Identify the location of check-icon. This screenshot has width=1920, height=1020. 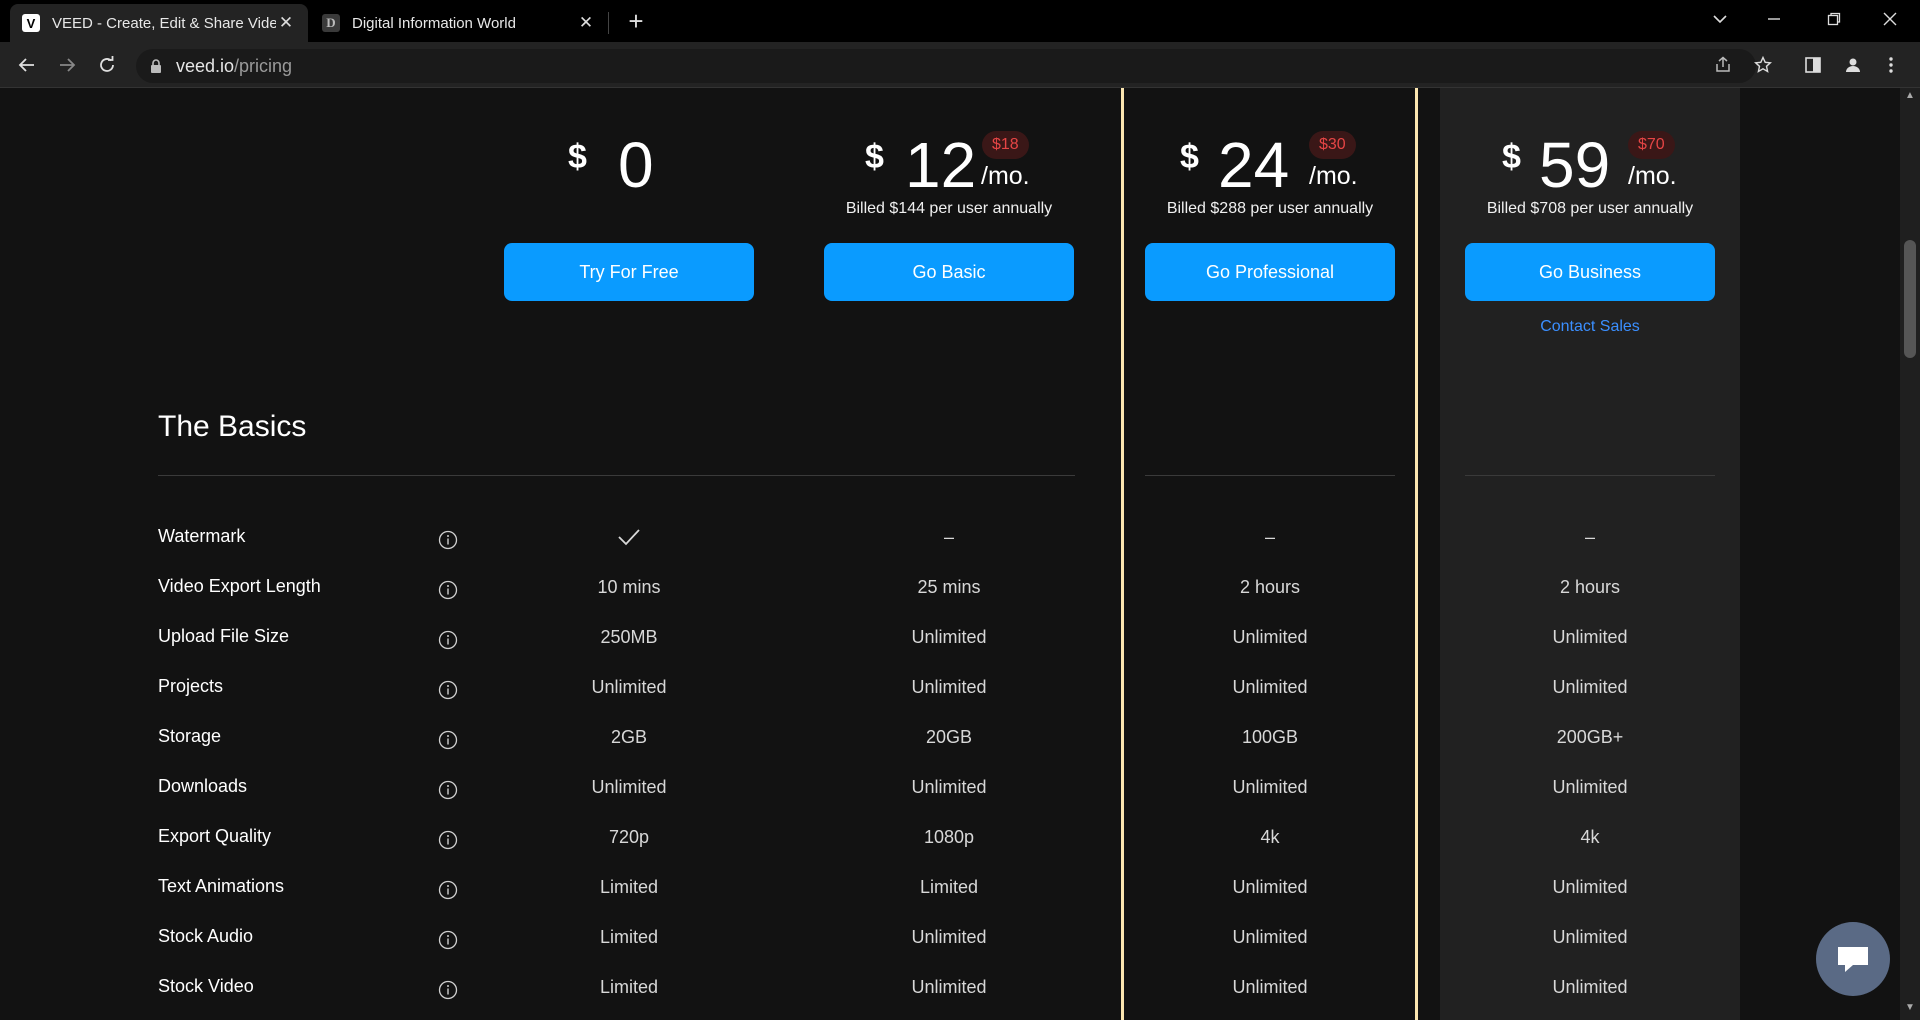
(629, 539).